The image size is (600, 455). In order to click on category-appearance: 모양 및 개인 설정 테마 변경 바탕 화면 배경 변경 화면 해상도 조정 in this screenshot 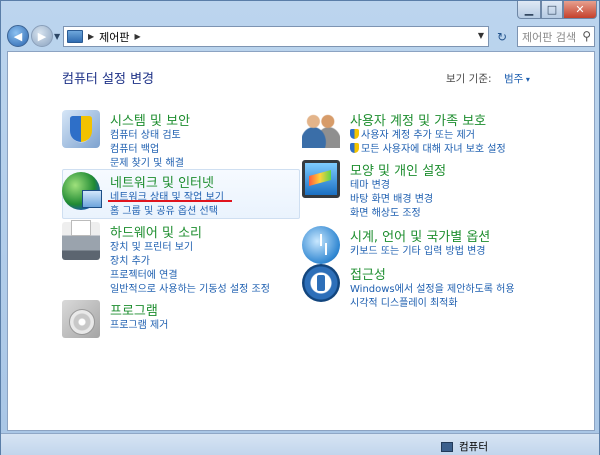, I will do `click(422, 190)`.